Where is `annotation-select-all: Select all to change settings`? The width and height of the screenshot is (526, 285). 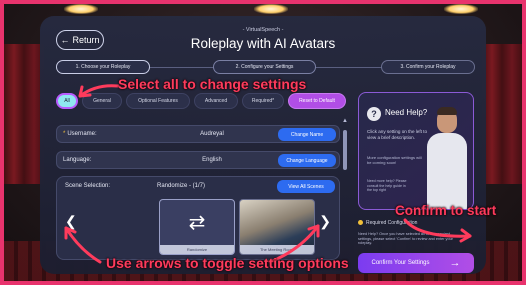
annotation-select-all: Select all to change settings is located at coordinates (212, 84).